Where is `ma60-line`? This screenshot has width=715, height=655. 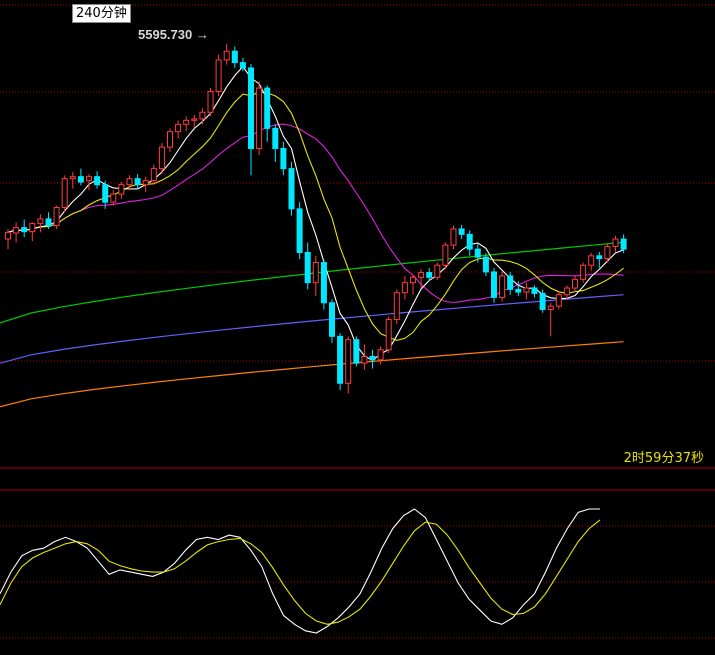 ma60-line is located at coordinates (312, 282).